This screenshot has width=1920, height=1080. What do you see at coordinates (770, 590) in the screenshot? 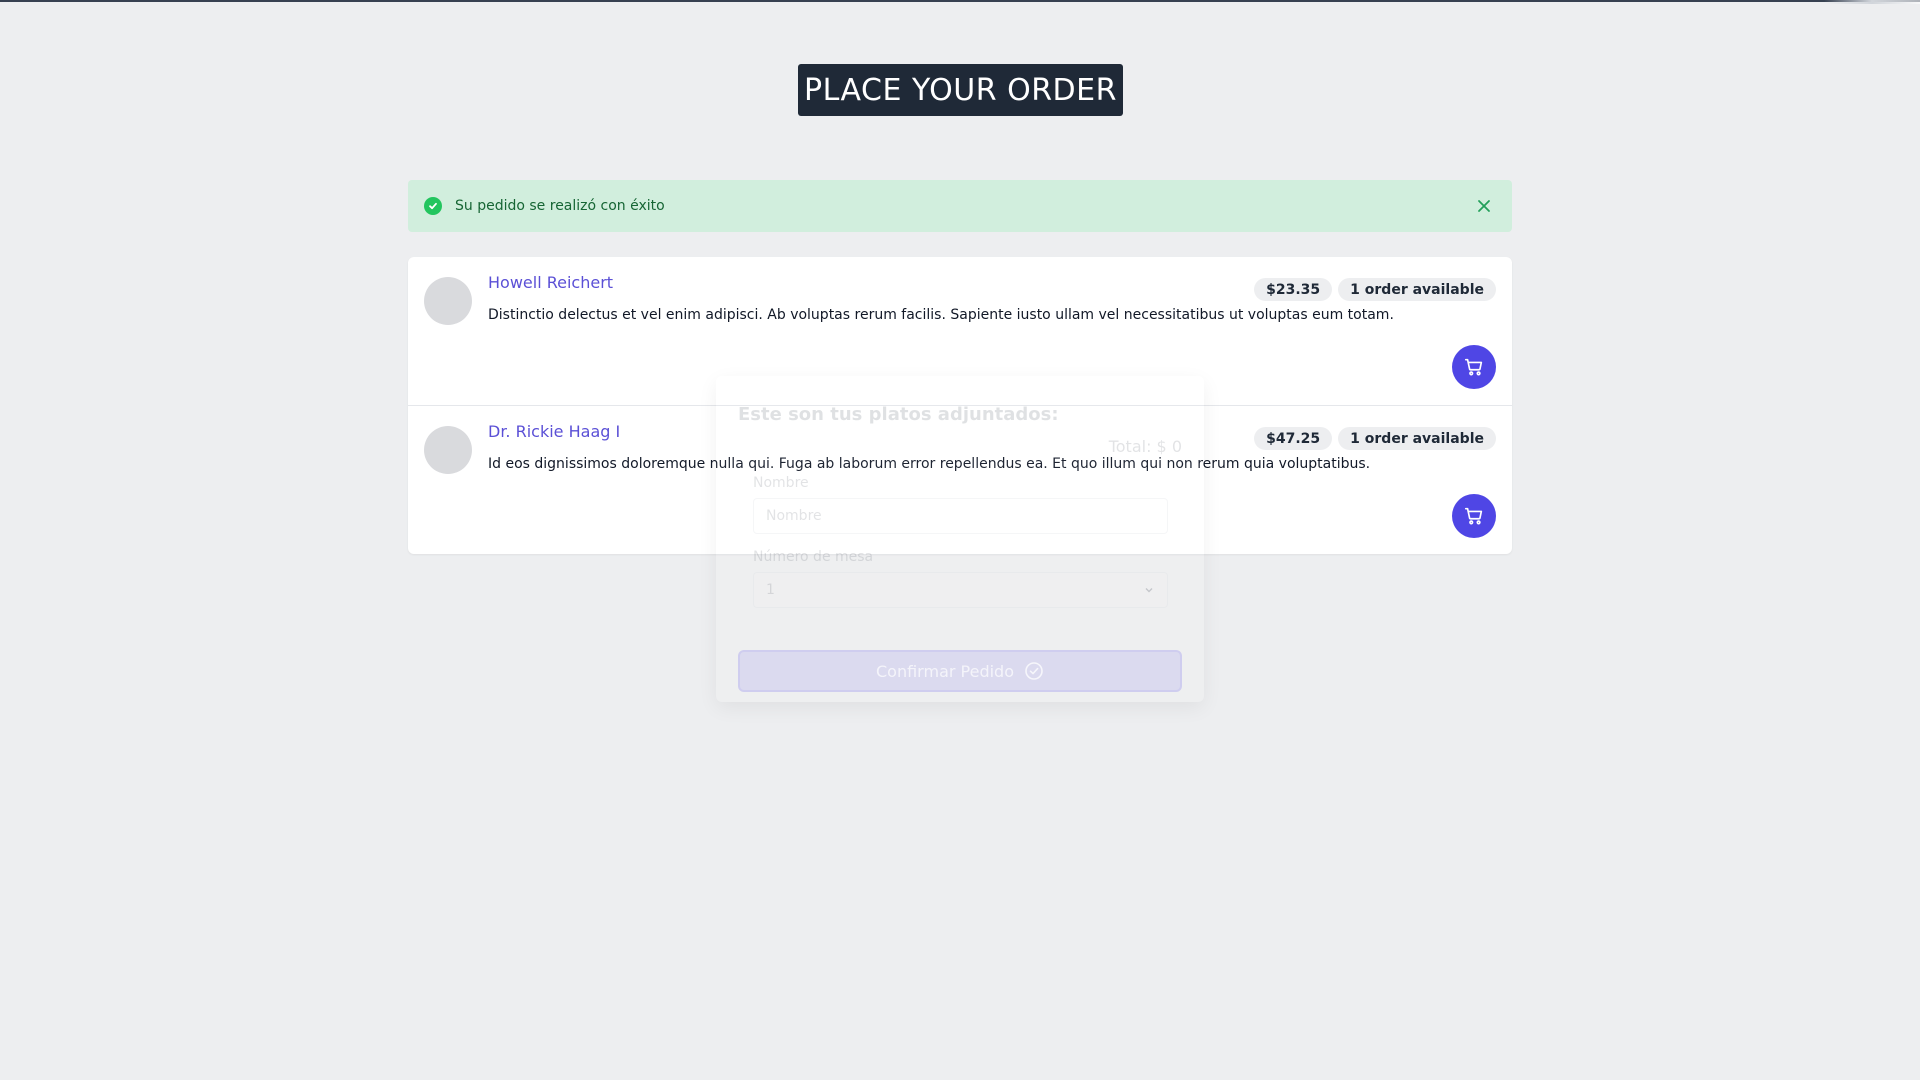
I see `table-number-value: 1` at bounding box center [770, 590].